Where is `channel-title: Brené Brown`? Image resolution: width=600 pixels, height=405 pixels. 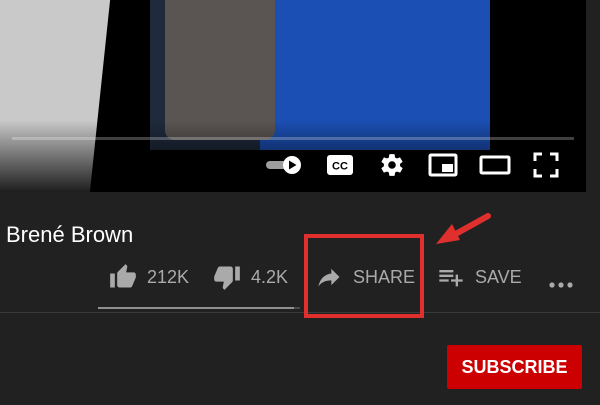
channel-title: Brené Brown is located at coordinates (69, 235).